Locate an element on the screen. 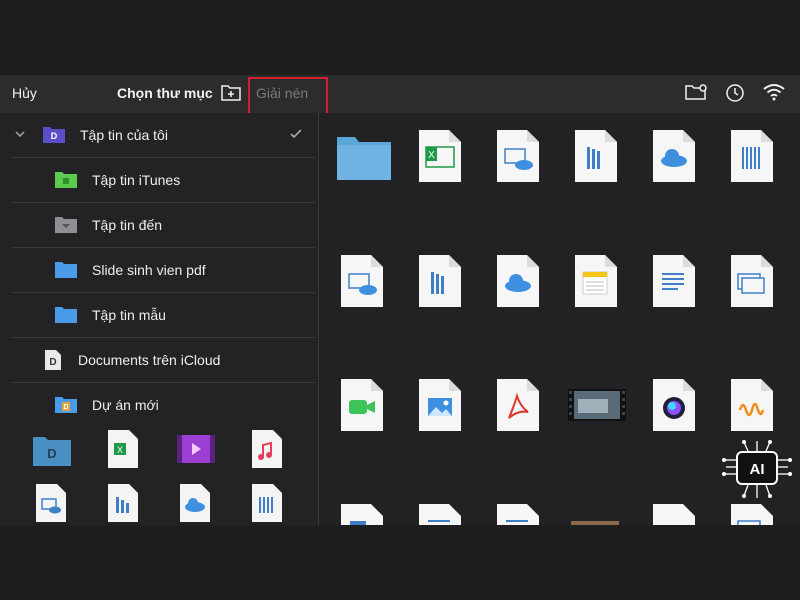 The image size is (800, 600). sidebar-item-icloud: D Documents trên iCloud is located at coordinates (163, 360).